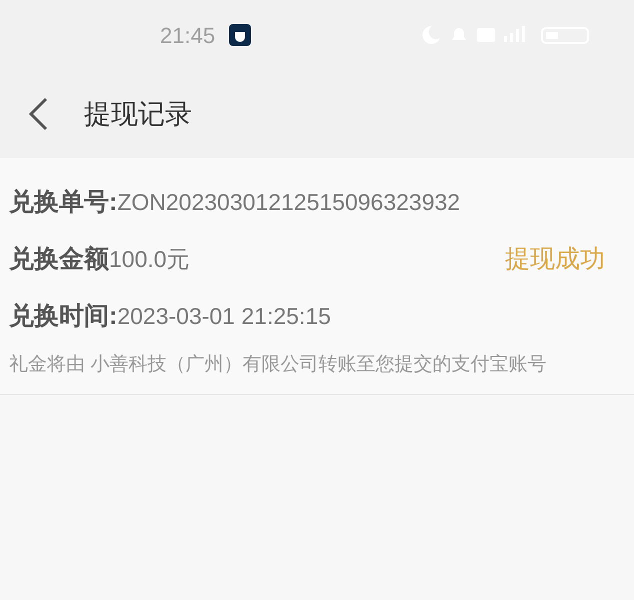 The image size is (634, 600). Describe the element at coordinates (63, 316) in the screenshot. I see `field-label: 兑换时间:` at that location.